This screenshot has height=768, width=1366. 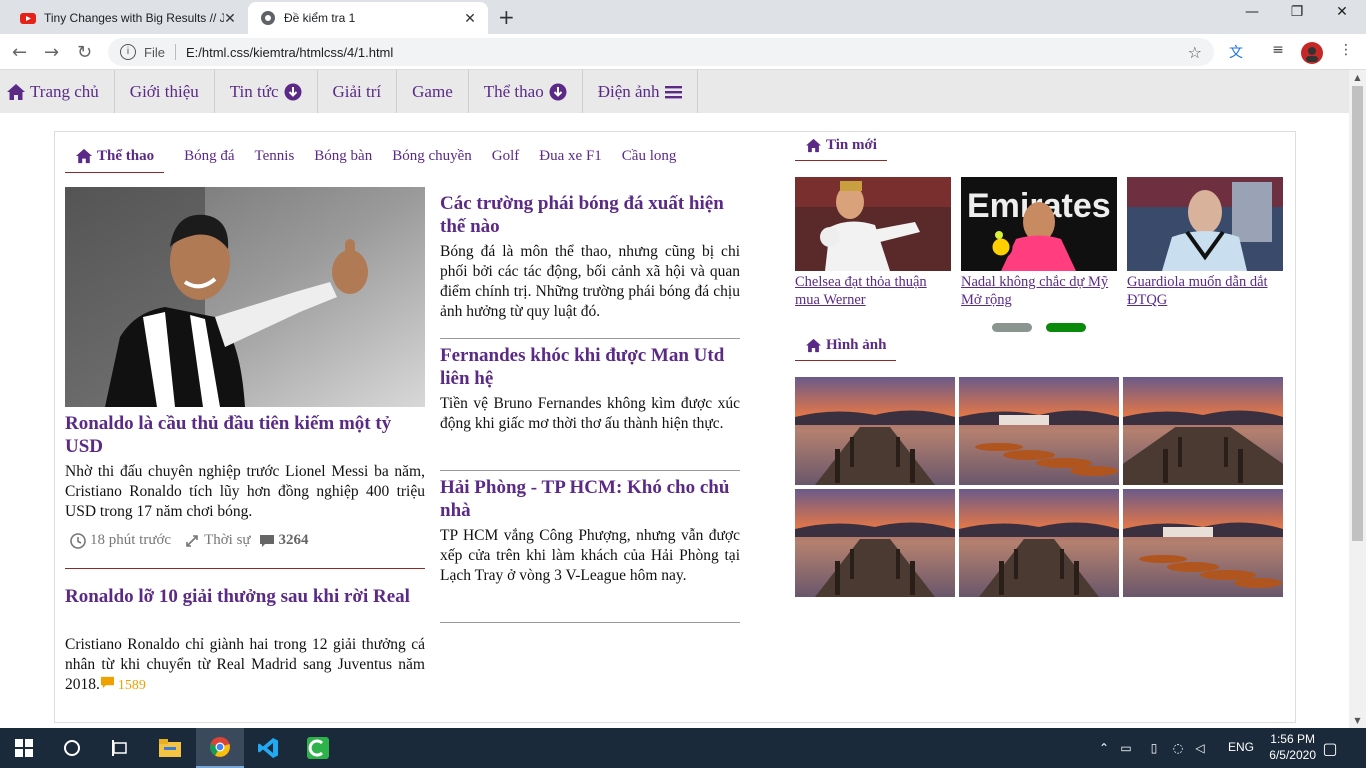 I want to click on reload-icon: ↻, so click(x=84, y=52).